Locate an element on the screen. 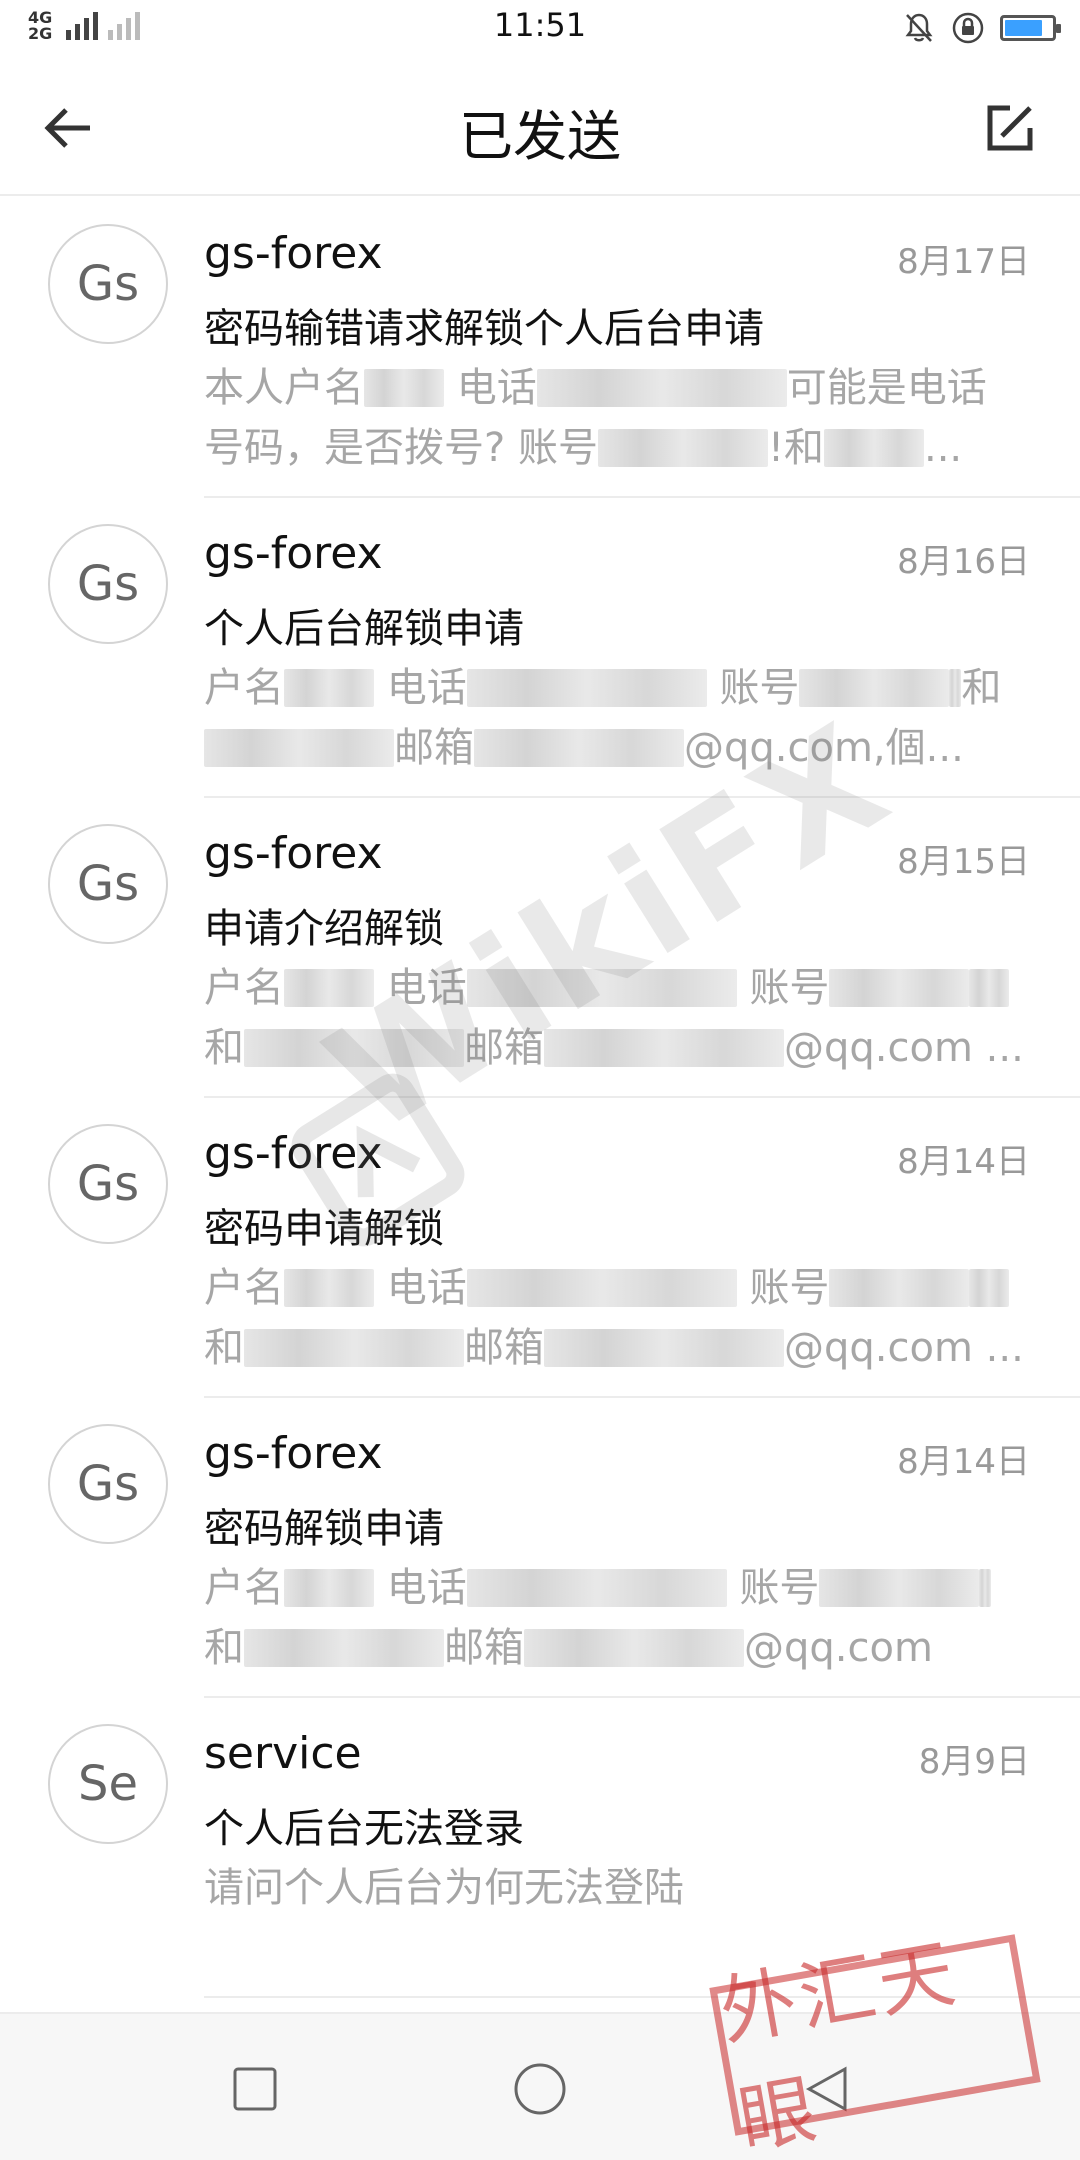  mail-subject: 个人后台无法登录 is located at coordinates (364, 1829).